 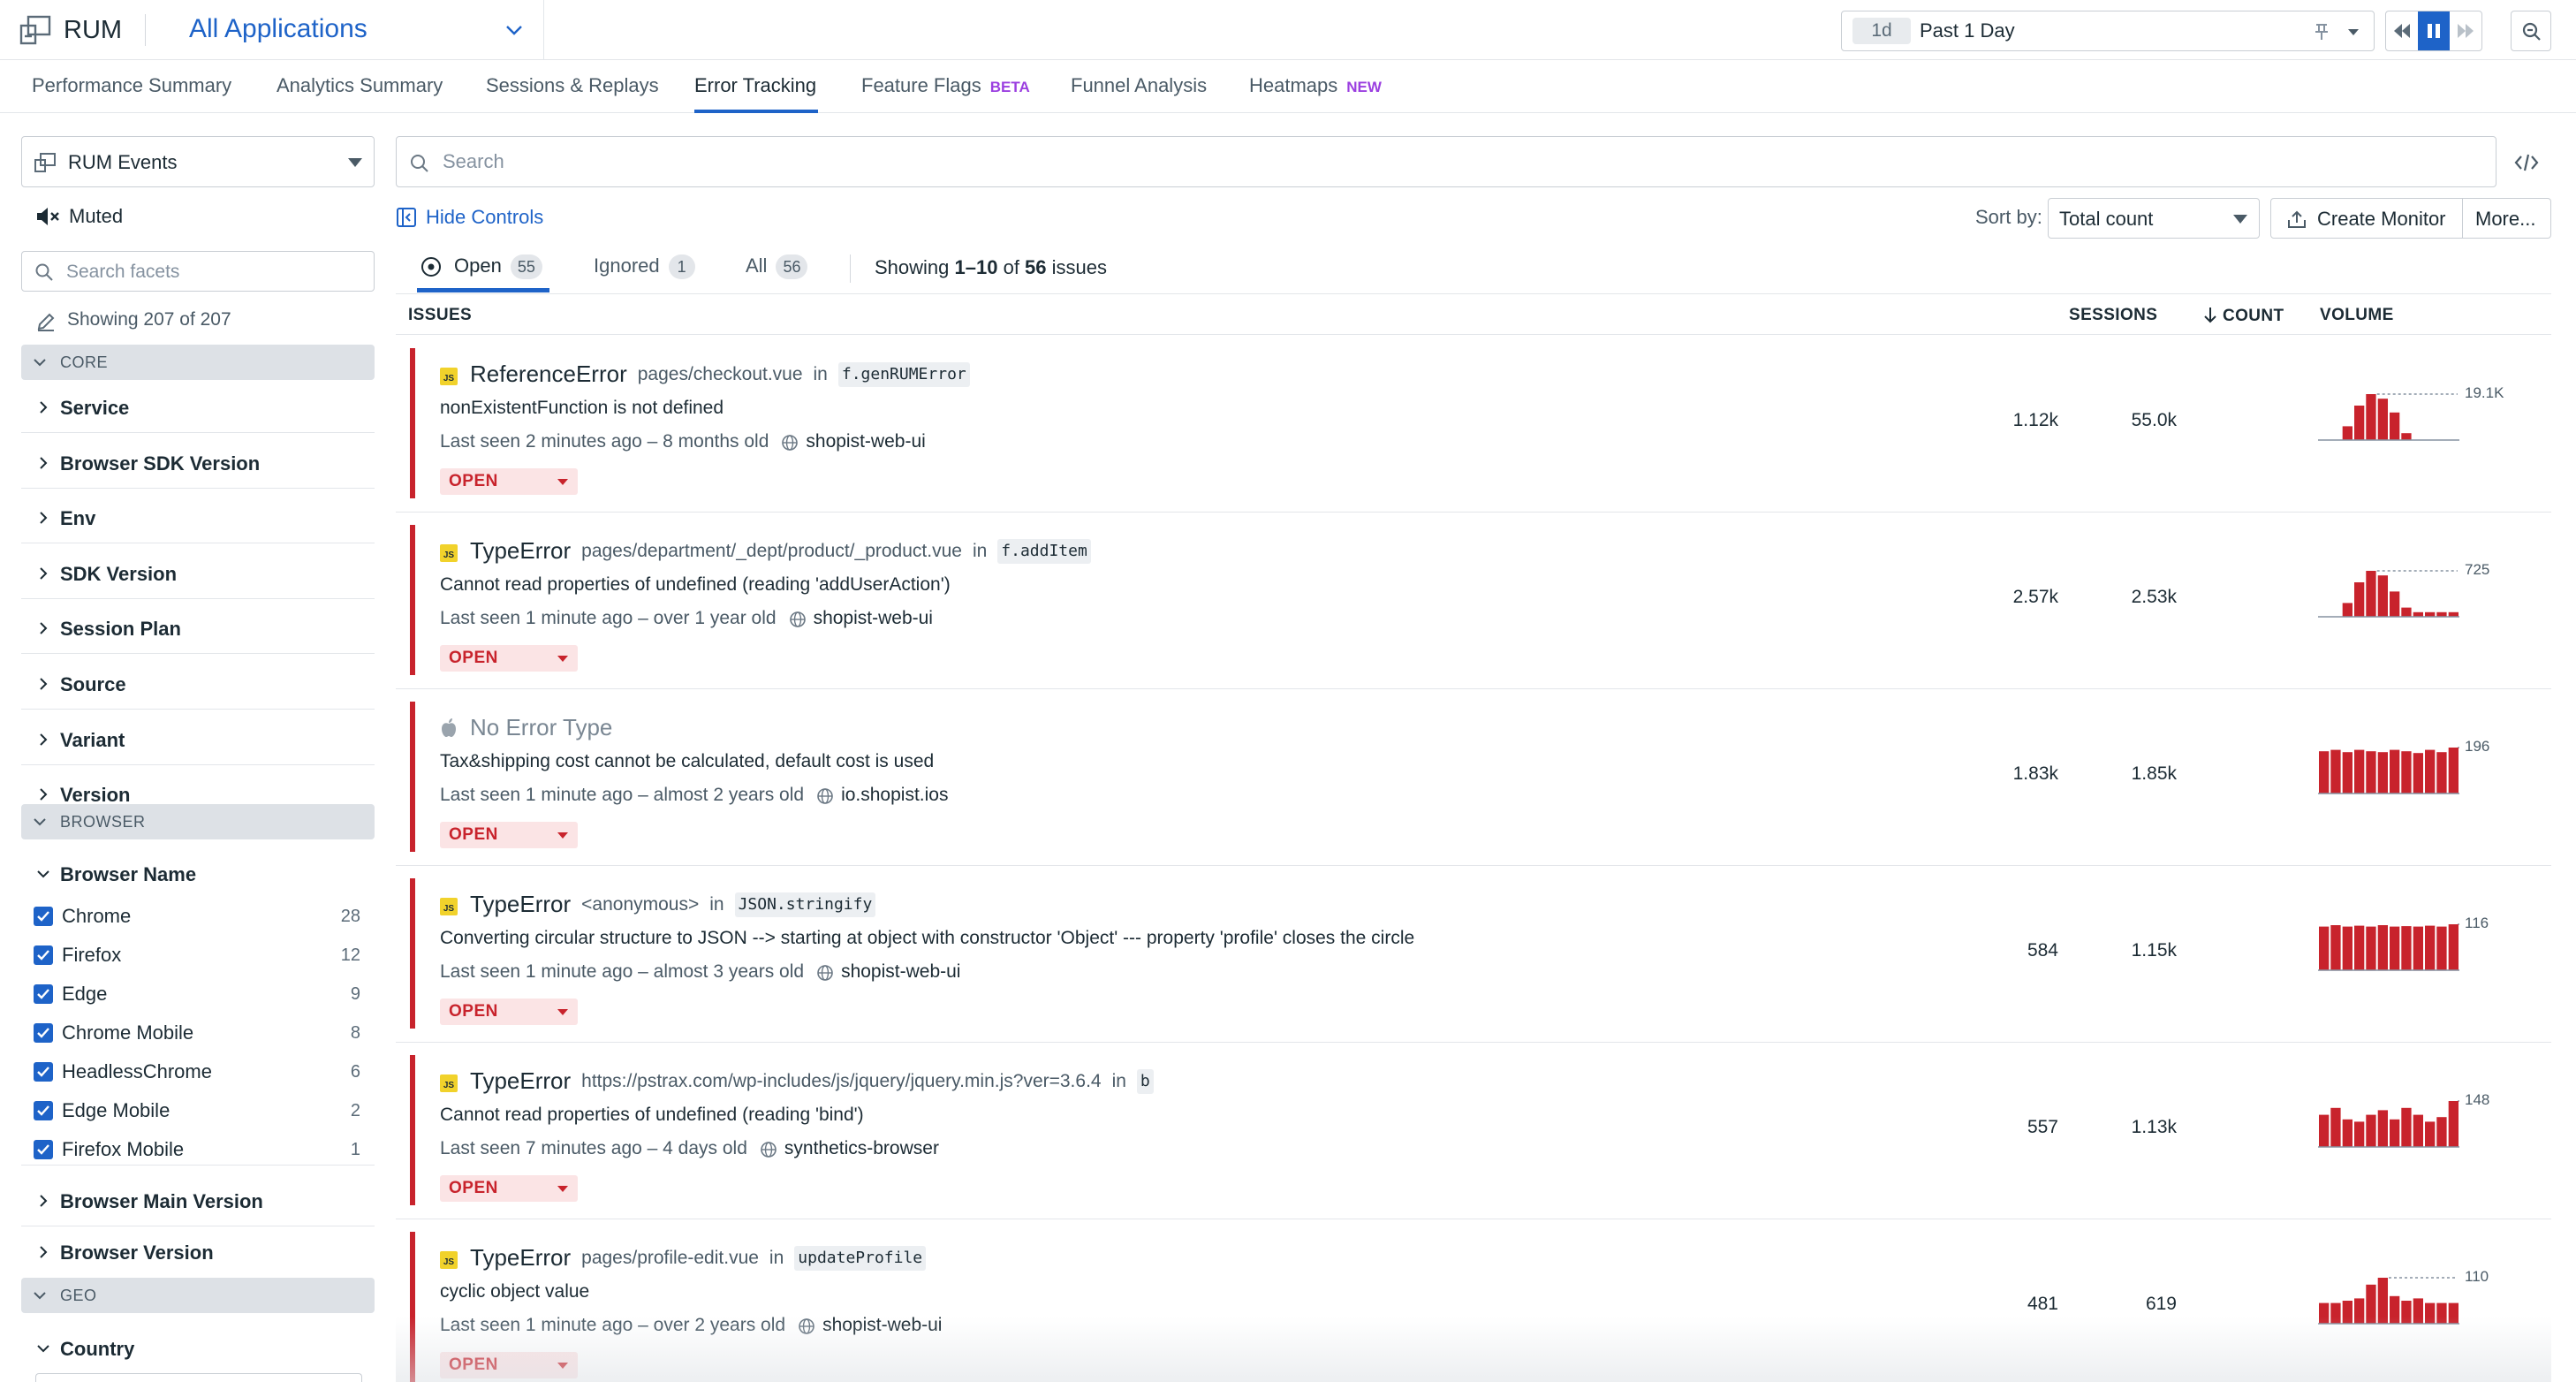 What do you see at coordinates (198, 362) in the screenshot?
I see `group-header-core: CORE` at bounding box center [198, 362].